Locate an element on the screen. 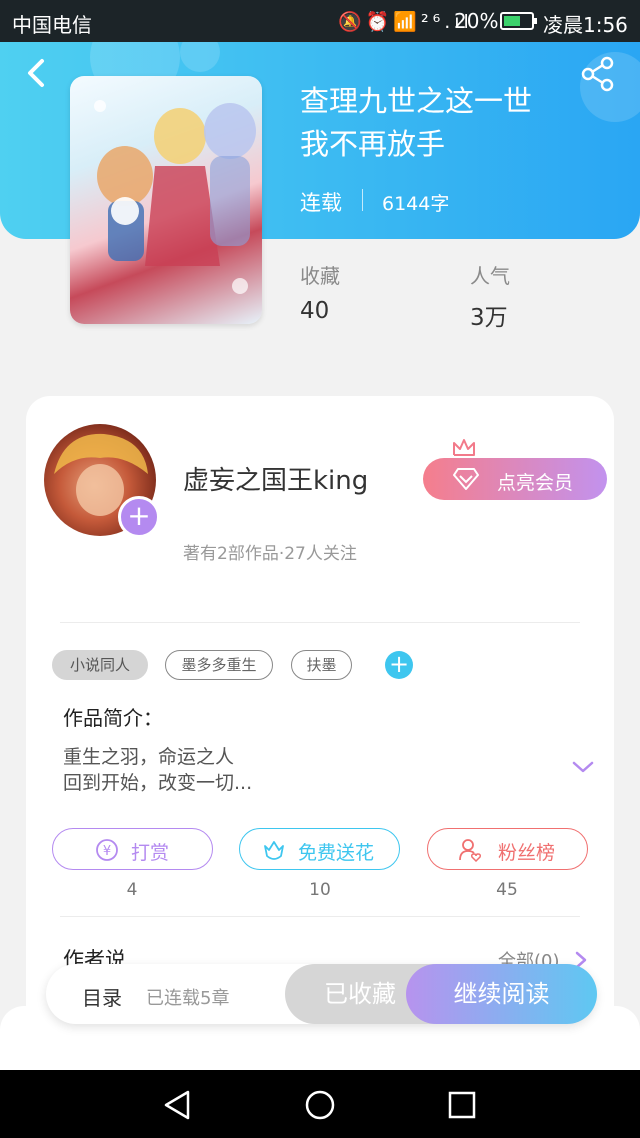 This screenshot has width=640, height=1138. follow-author-button: + is located at coordinates (139, 517).